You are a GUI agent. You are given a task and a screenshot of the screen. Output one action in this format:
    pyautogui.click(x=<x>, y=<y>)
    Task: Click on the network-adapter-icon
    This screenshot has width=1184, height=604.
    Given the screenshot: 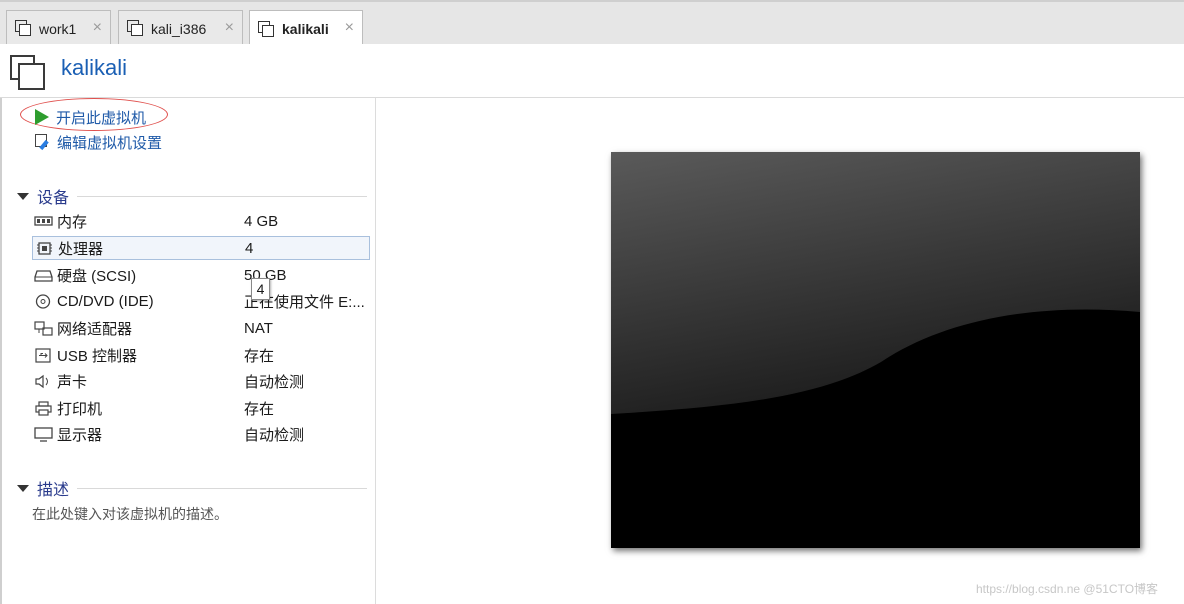 What is the action you would take?
    pyautogui.click(x=43, y=328)
    